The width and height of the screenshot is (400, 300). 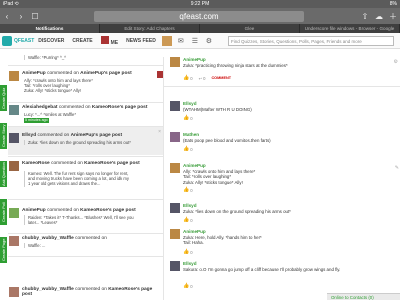 What do you see at coordinates (3, 174) in the screenshot?
I see `side-tab-ask-question: Ask Question` at bounding box center [3, 174].